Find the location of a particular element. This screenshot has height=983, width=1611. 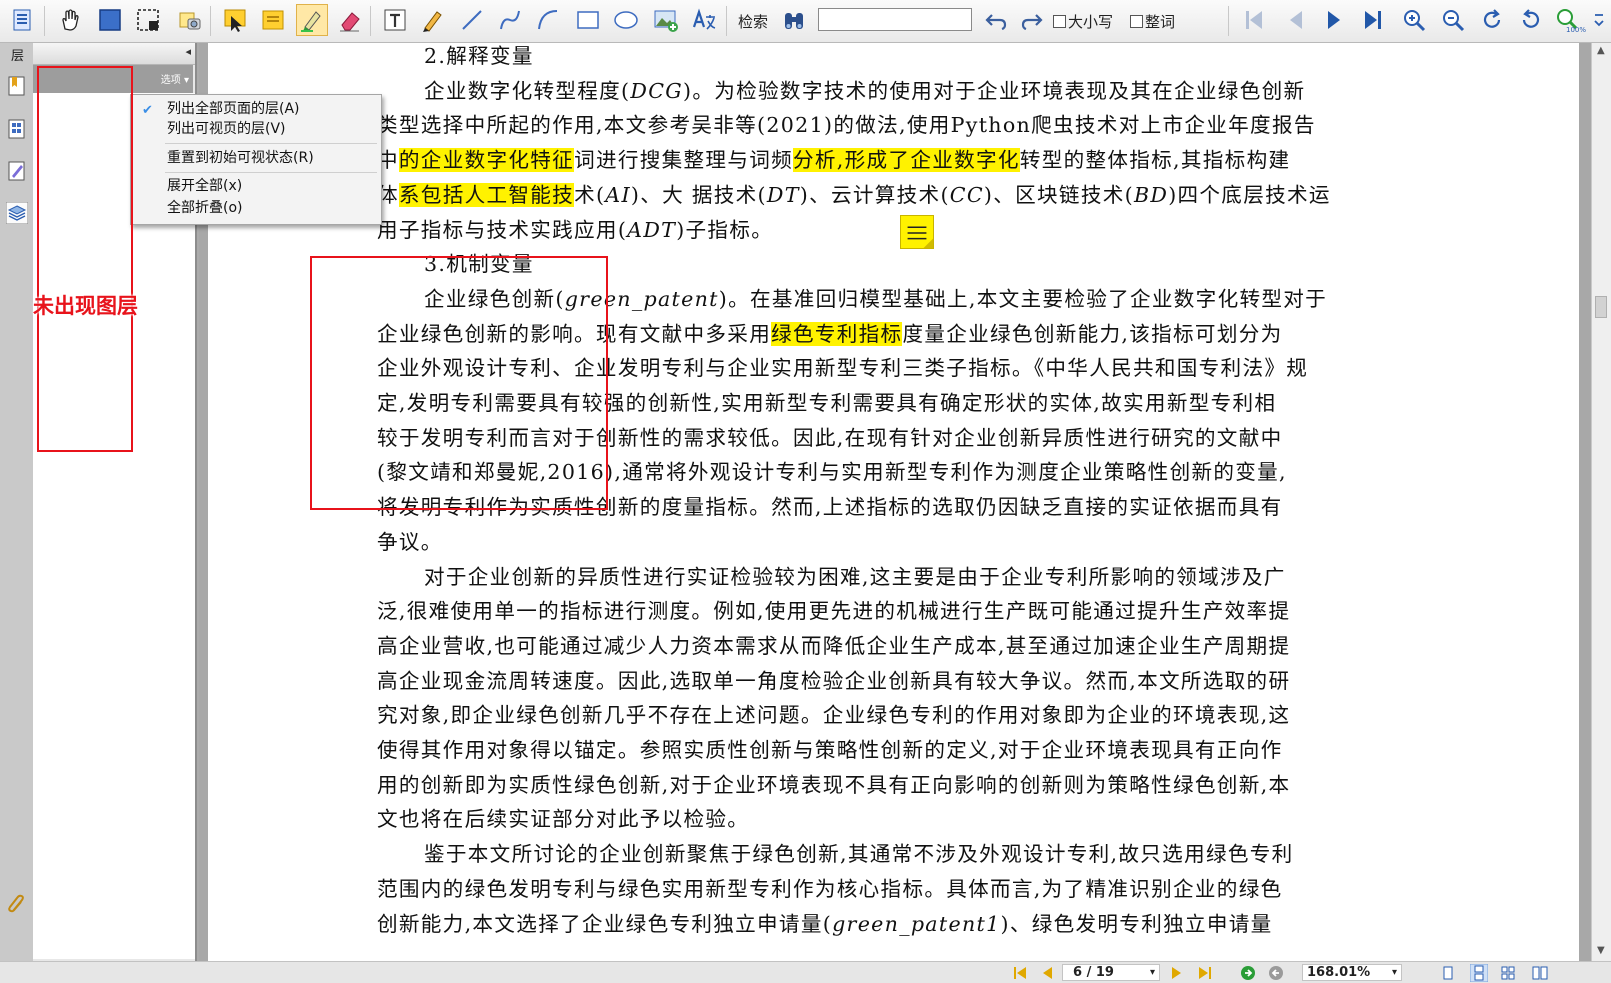

prev-page-icon is located at coordinates (1296, 20).